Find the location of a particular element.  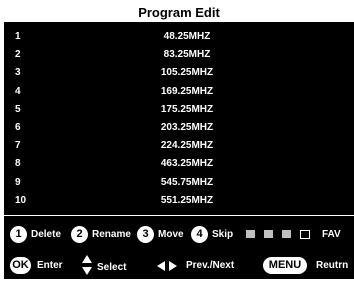

menu-button: MENU is located at coordinates (285, 265).